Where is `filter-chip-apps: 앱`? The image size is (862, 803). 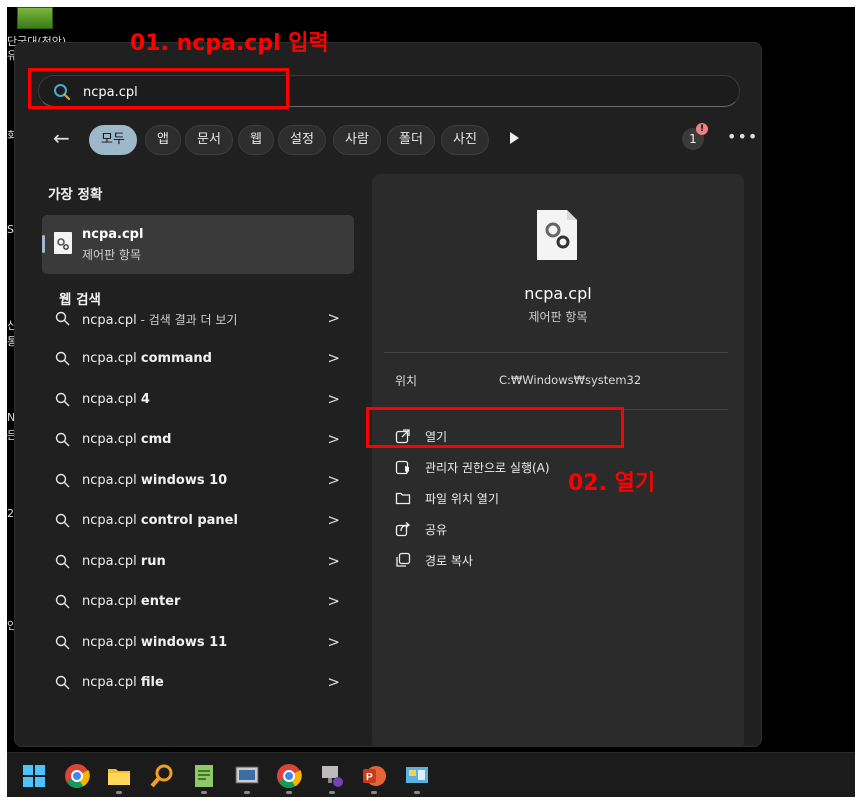
filter-chip-apps: 앱 is located at coordinates (163, 140).